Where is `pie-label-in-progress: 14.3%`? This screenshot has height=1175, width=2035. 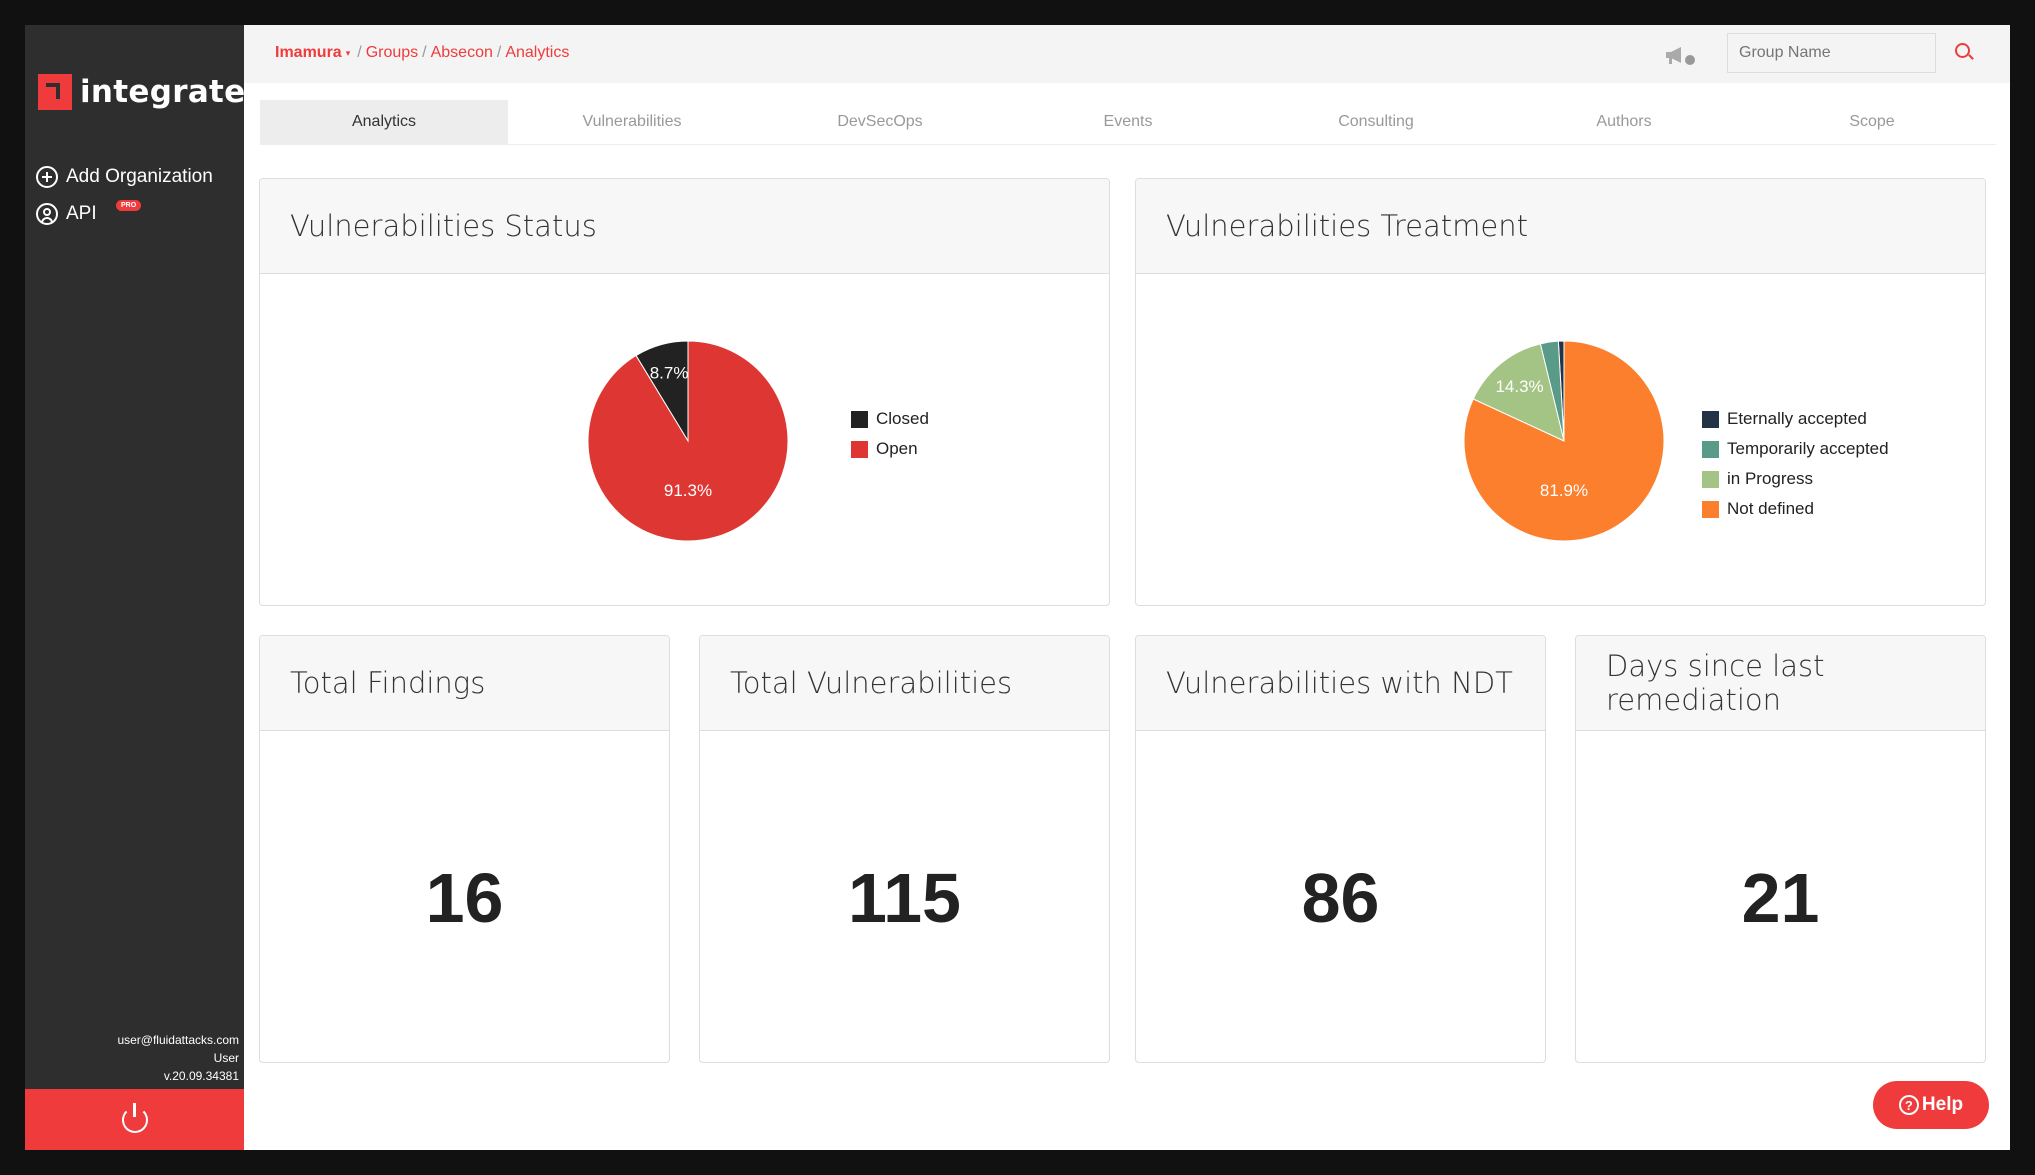 pie-label-in-progress: 14.3% is located at coordinates (1519, 386).